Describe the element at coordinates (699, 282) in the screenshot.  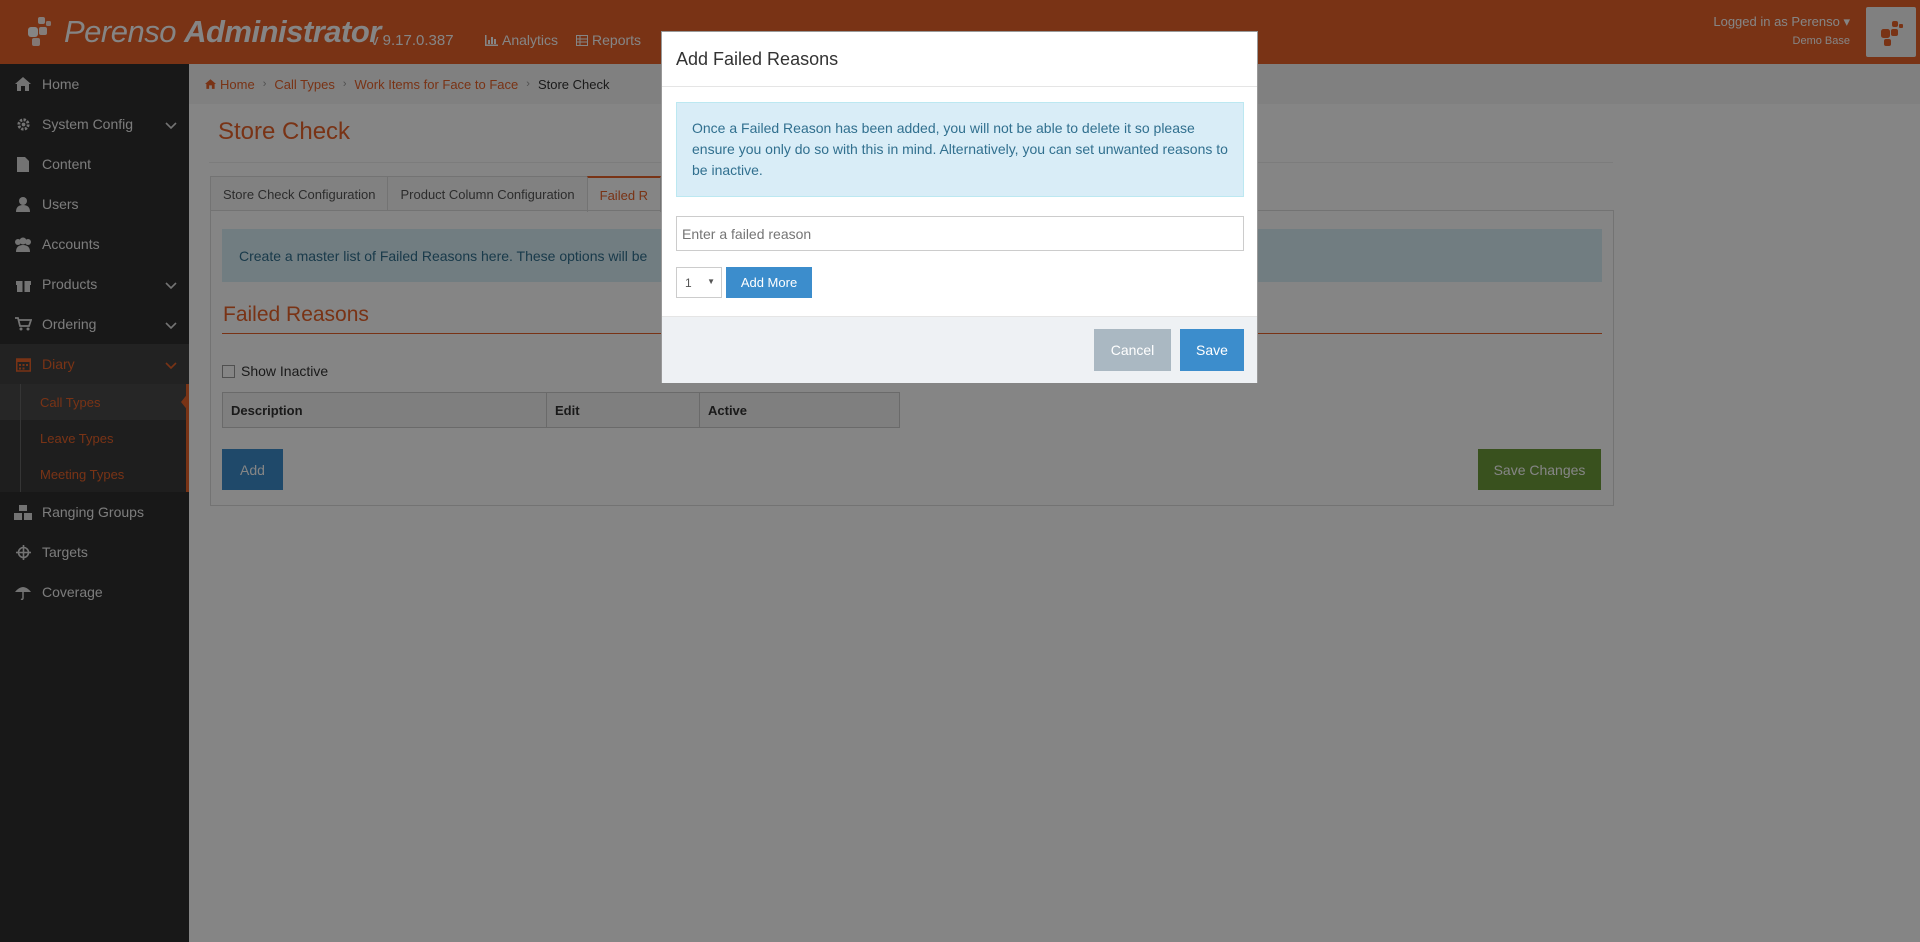
I see `quantity-select: 1 ▼` at that location.